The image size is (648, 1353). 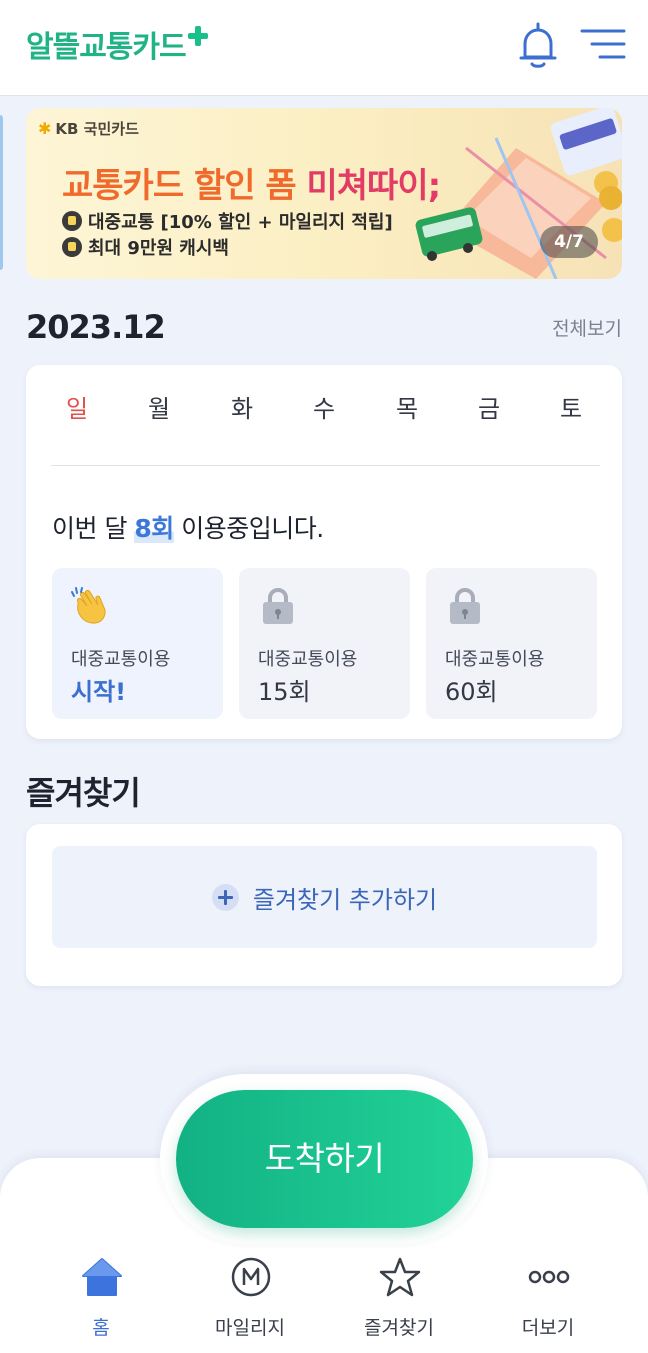 I want to click on nav-label-favorites: 즐겨찾기, so click(x=399, y=1328).